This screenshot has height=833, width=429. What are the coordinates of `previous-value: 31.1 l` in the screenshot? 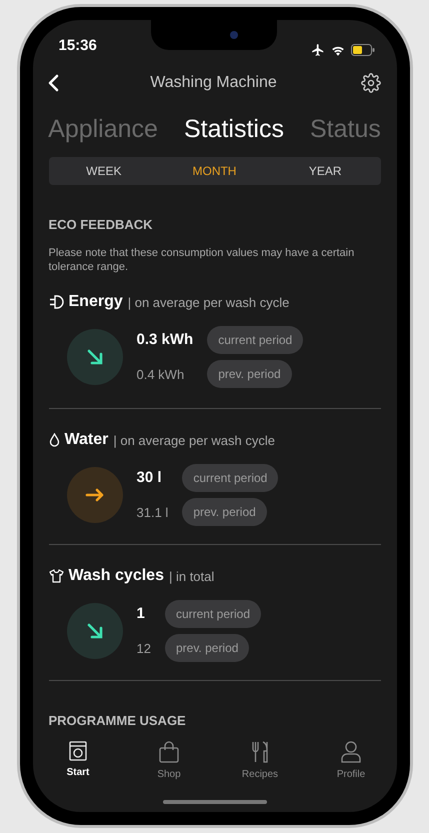 It's located at (152, 513).